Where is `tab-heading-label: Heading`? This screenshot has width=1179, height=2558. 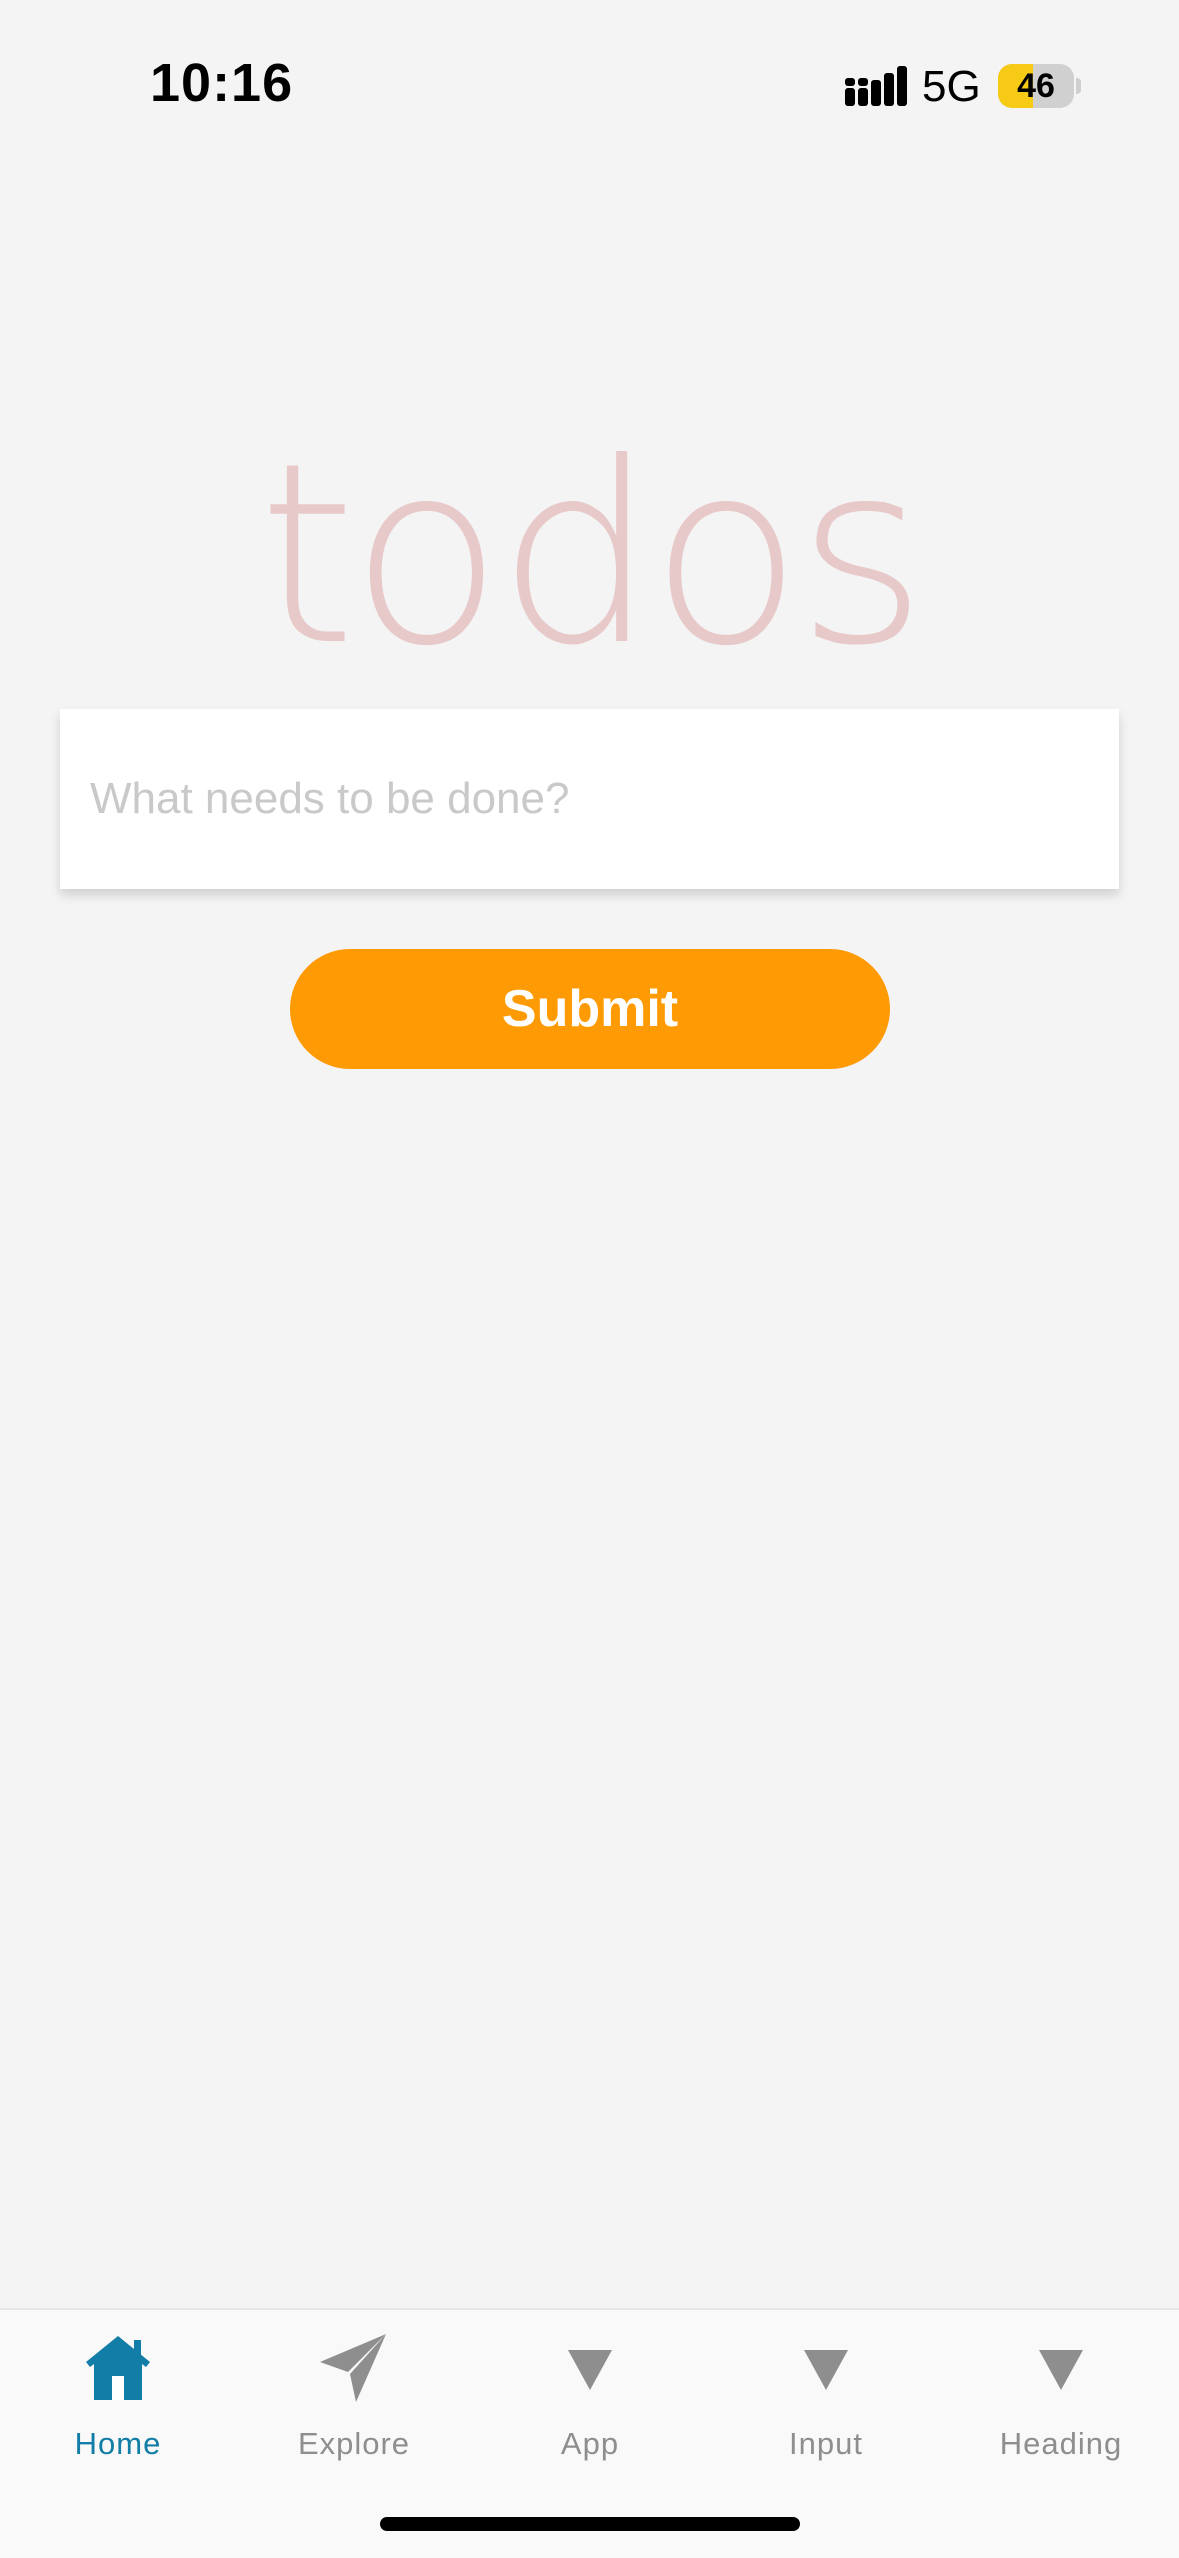
tab-heading-label: Heading is located at coordinates (1061, 2443).